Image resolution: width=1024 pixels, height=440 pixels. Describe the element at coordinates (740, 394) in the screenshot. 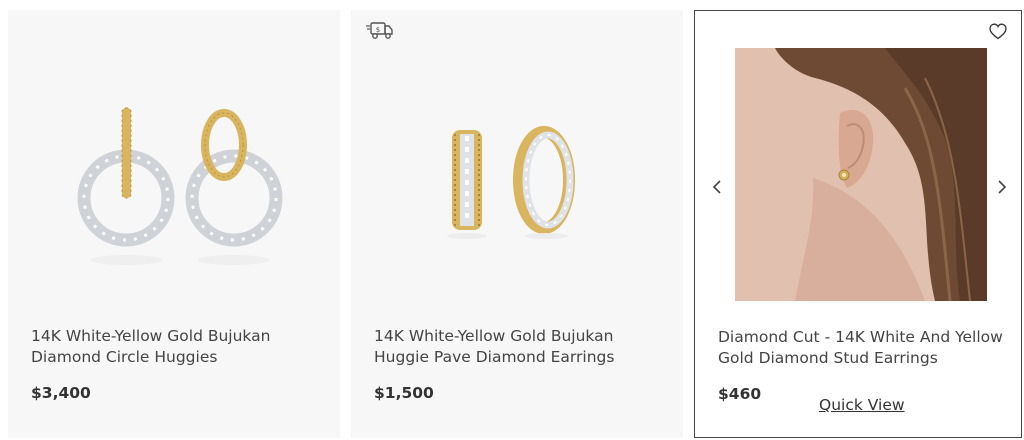

I see `product-price: $460` at that location.